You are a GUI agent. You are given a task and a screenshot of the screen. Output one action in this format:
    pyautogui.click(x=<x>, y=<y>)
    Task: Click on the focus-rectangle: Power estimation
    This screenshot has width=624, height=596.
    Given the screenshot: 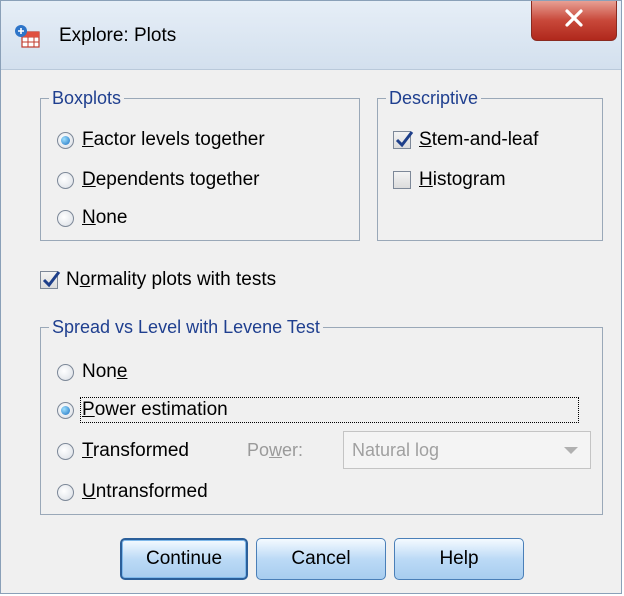 What is the action you would take?
    pyautogui.click(x=329, y=410)
    